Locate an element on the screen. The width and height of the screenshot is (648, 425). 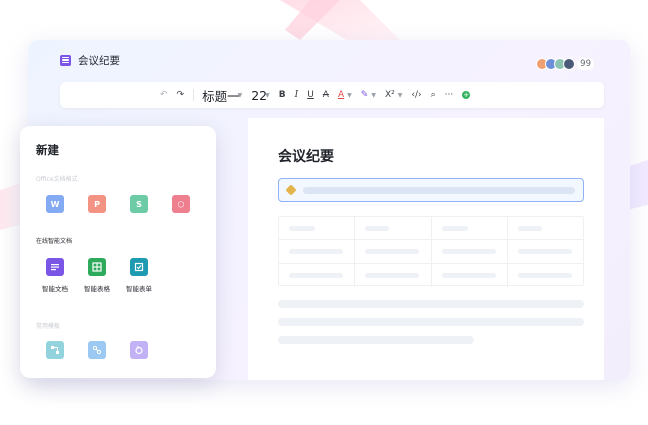
smart-form-icon is located at coordinates (139, 267).